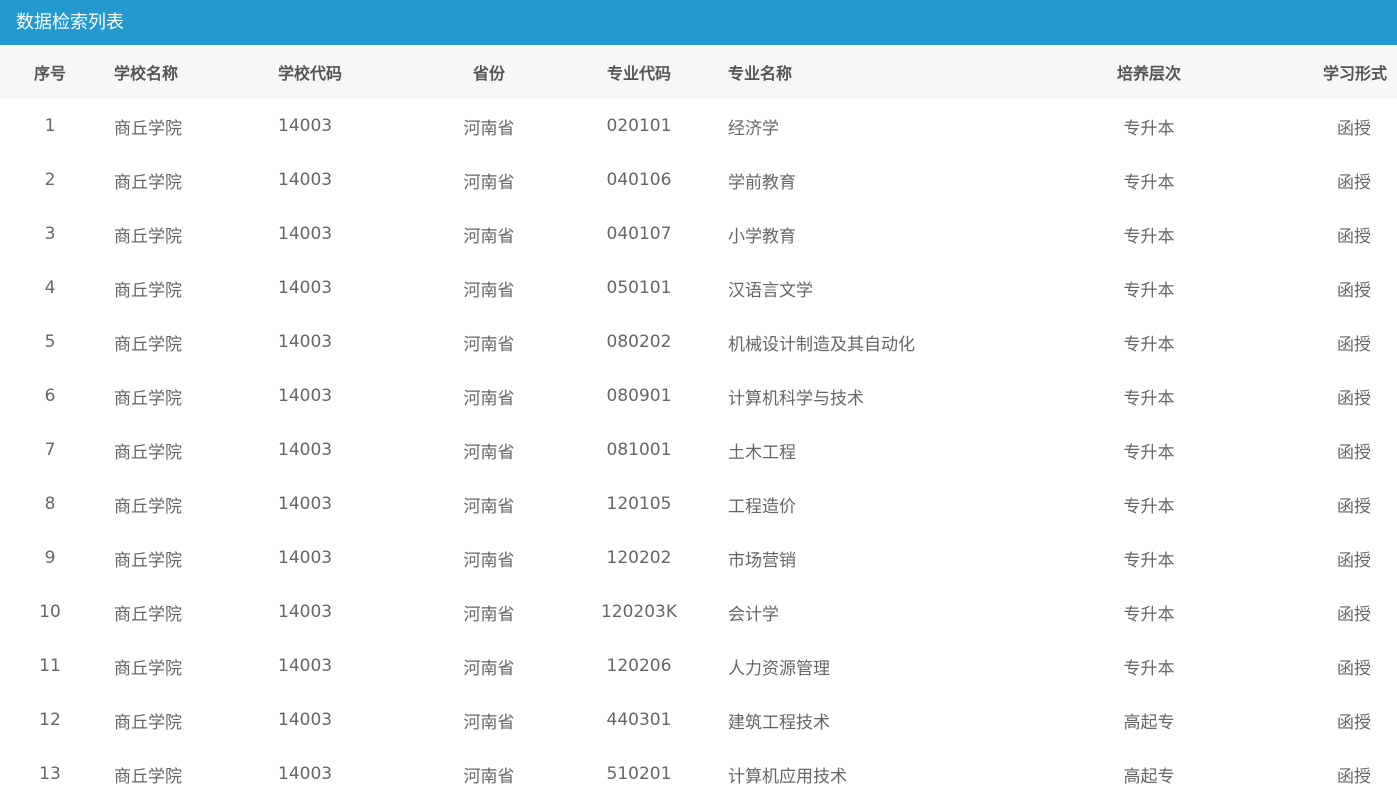  I want to click on cell-major-code: 050101, so click(639, 288).